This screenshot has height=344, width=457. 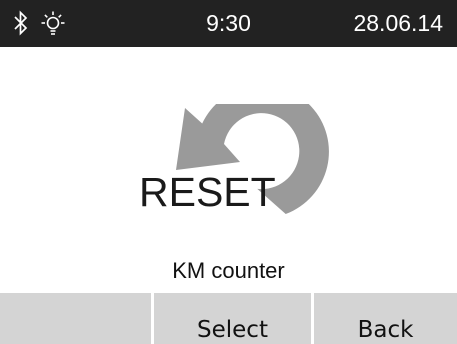 What do you see at coordinates (228, 270) in the screenshot?
I see `function-name-label: KM counter` at bounding box center [228, 270].